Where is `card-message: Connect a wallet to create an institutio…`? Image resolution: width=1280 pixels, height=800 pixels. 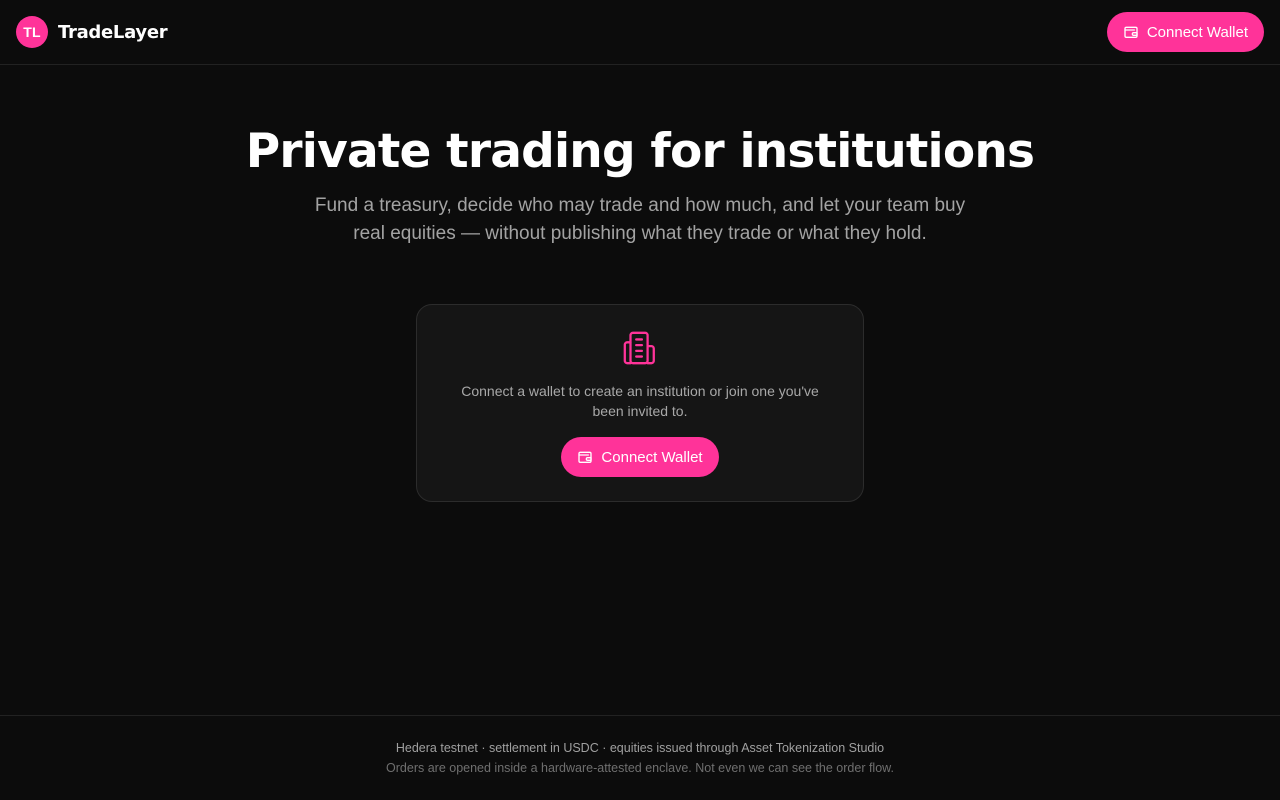 card-message: Connect a wallet to create an institutio… is located at coordinates (640, 401).